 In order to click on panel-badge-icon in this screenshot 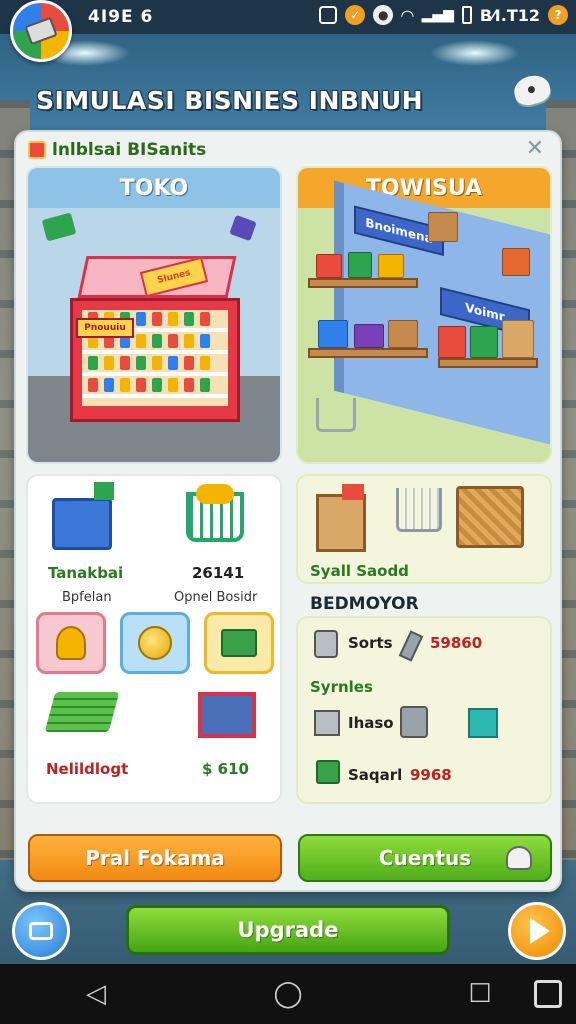, I will do `click(37, 150)`.